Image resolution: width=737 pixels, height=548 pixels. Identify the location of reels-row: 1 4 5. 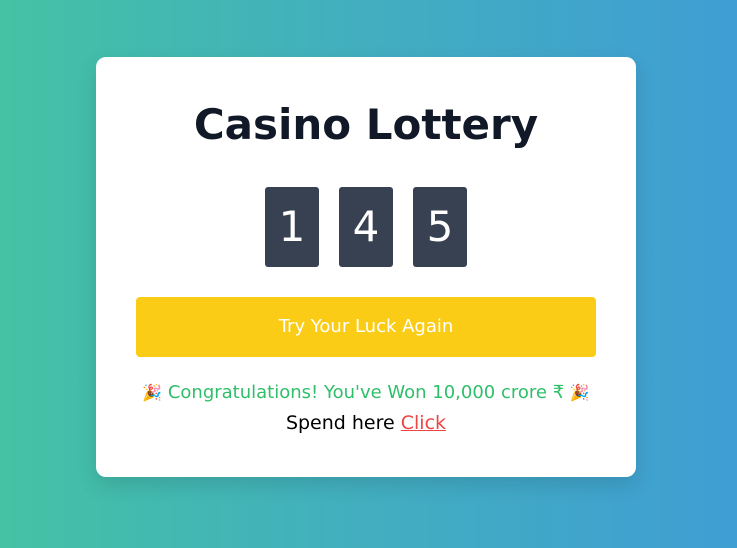
(366, 227).